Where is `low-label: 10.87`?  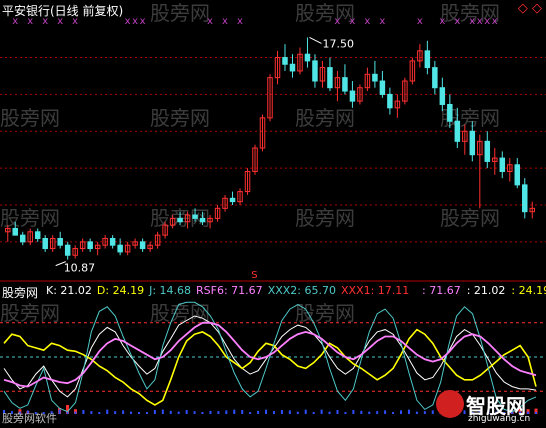 low-label: 10.87 is located at coordinates (80, 268).